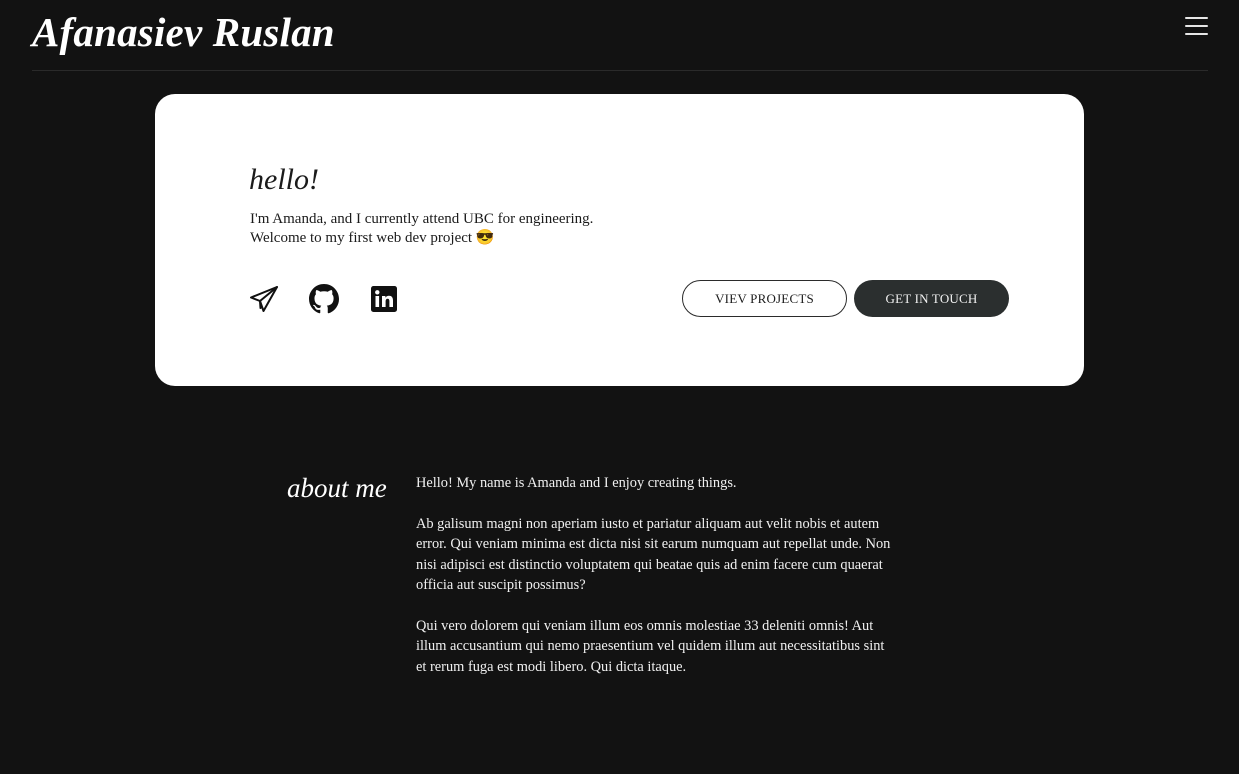  Describe the element at coordinates (764, 298) in the screenshot. I see `view-projects-button: VIEV PROJECTS` at that location.